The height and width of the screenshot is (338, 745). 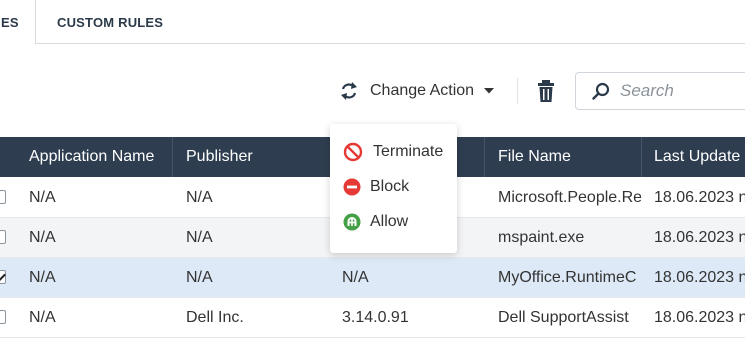 I want to click on tab-custom-rules-label: CUSTOM RULES, so click(x=110, y=22).